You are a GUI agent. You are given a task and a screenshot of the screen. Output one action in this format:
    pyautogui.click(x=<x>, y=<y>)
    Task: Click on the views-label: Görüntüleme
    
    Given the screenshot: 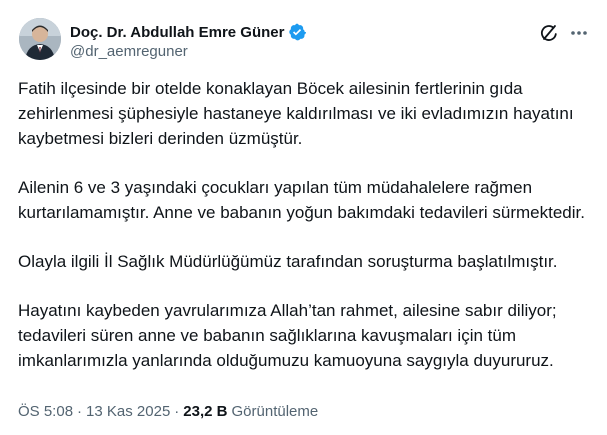 What is the action you would take?
    pyautogui.click(x=275, y=411)
    